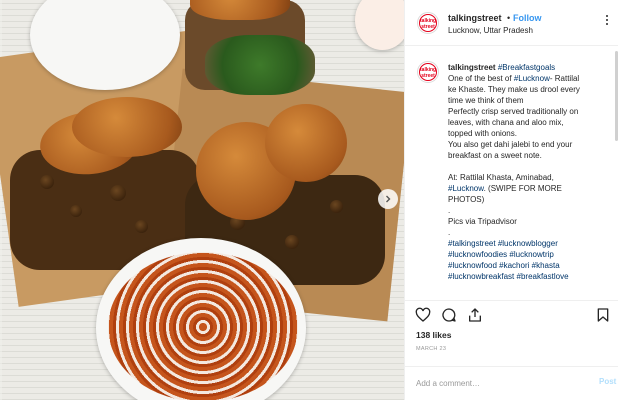  Describe the element at coordinates (433, 335) in the screenshot. I see `likes-count: 138 likes` at that location.